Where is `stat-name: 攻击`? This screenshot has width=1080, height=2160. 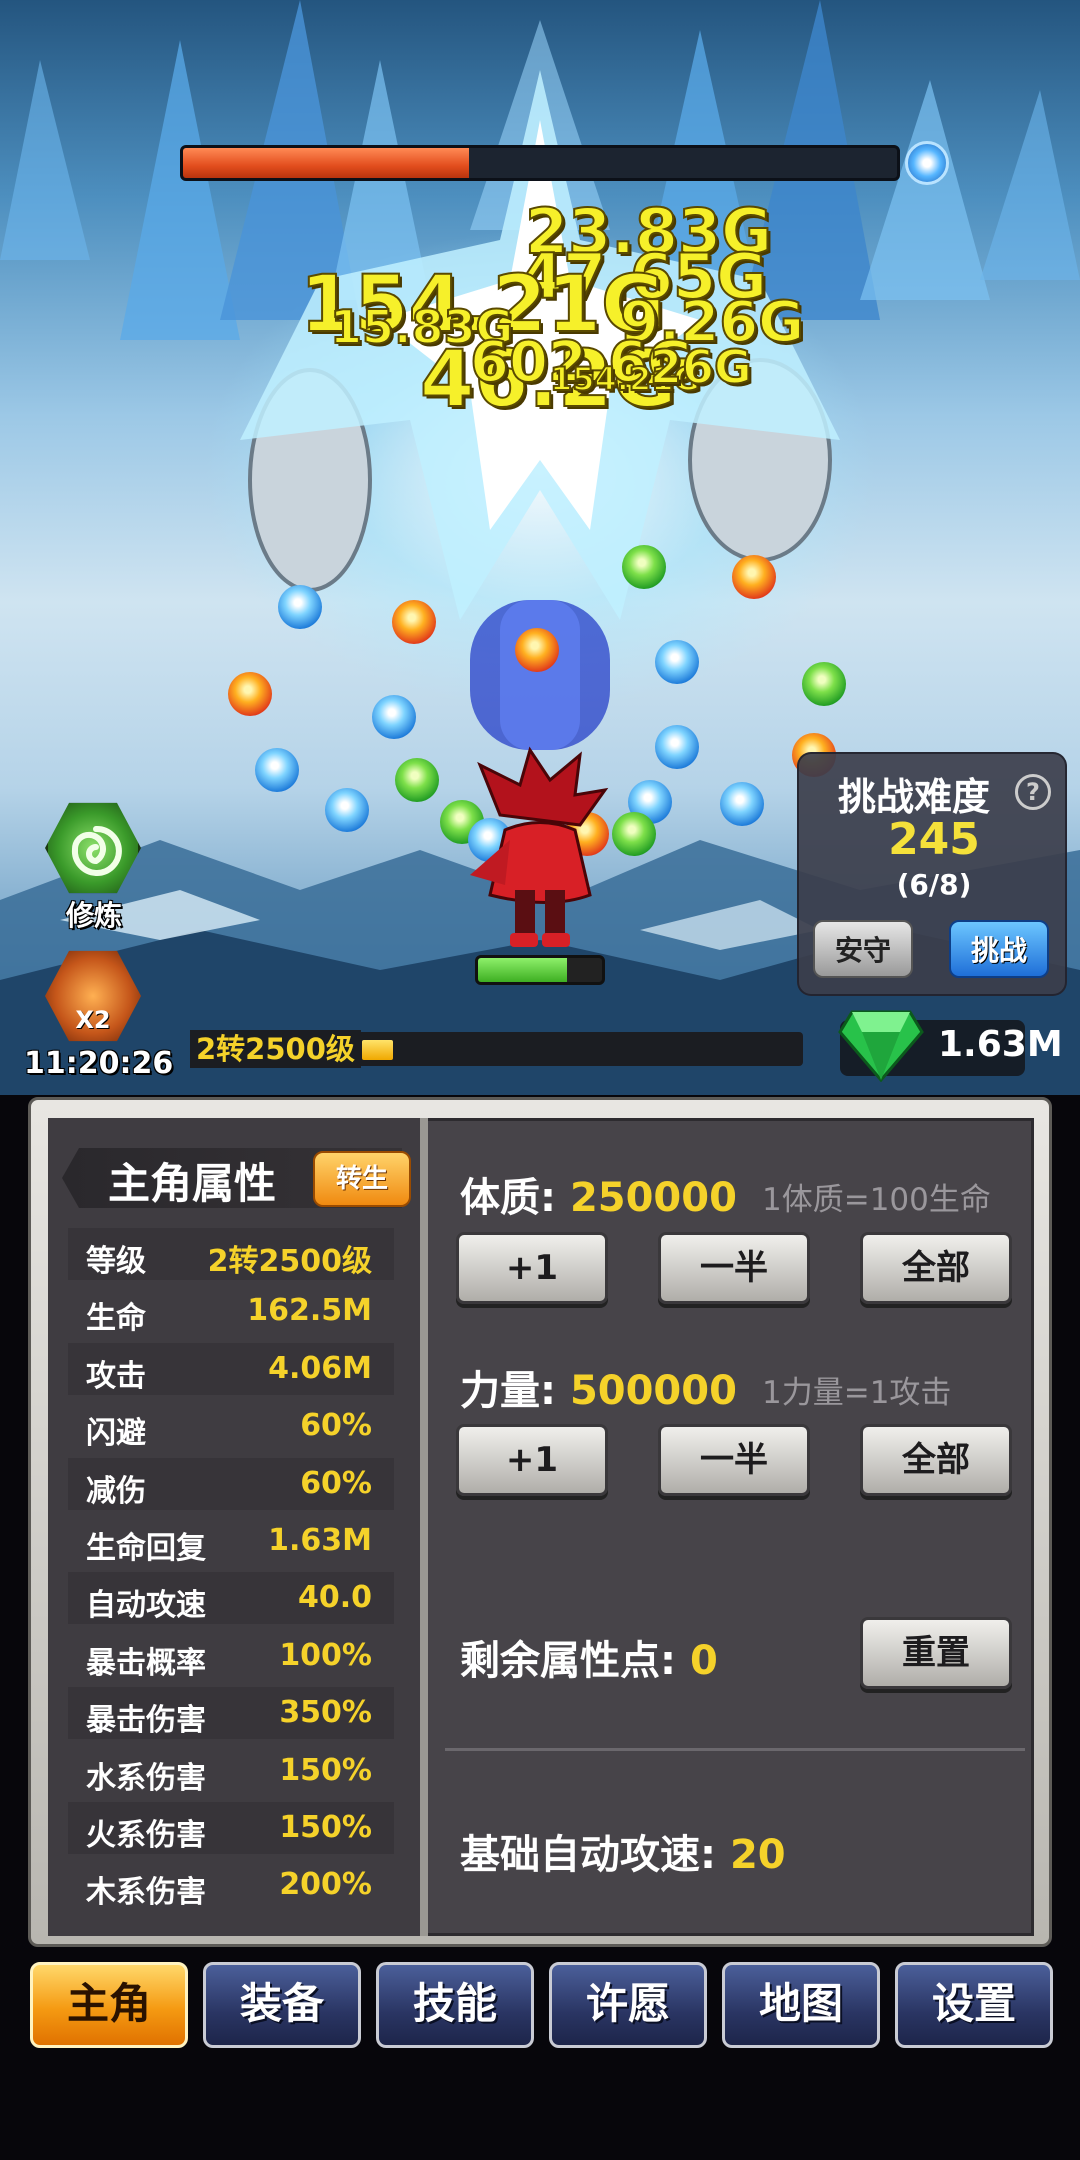
stat-name: 攻击 is located at coordinates (116, 1376).